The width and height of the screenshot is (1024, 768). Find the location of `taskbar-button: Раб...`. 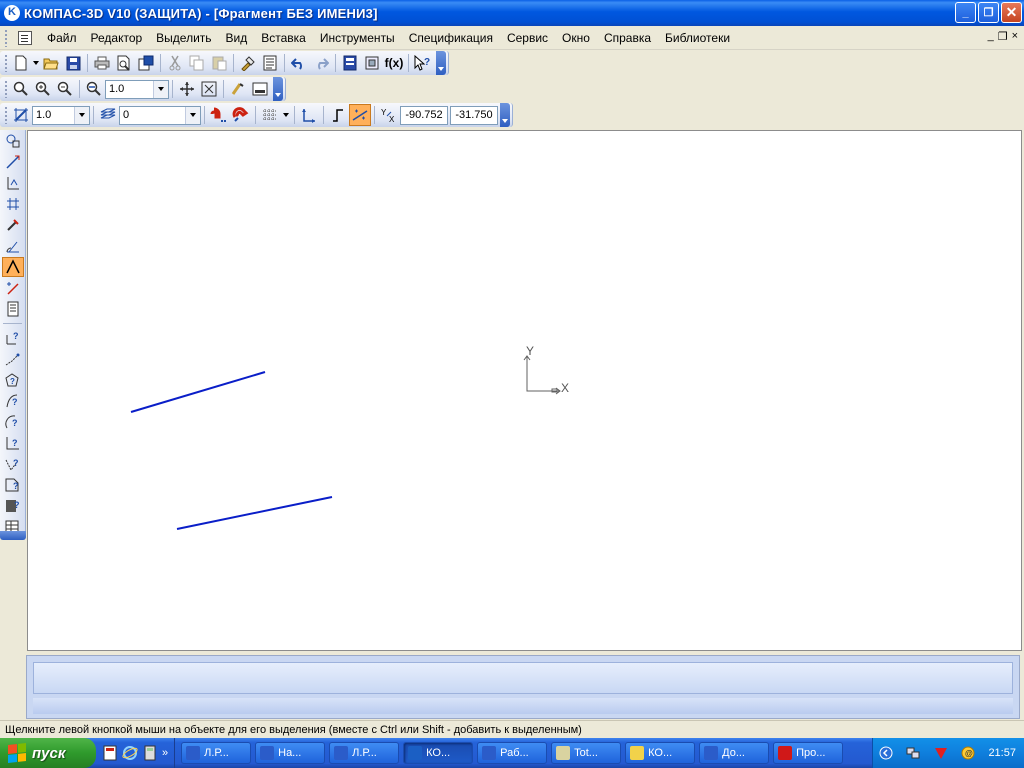

taskbar-button: Раб... is located at coordinates (512, 753).